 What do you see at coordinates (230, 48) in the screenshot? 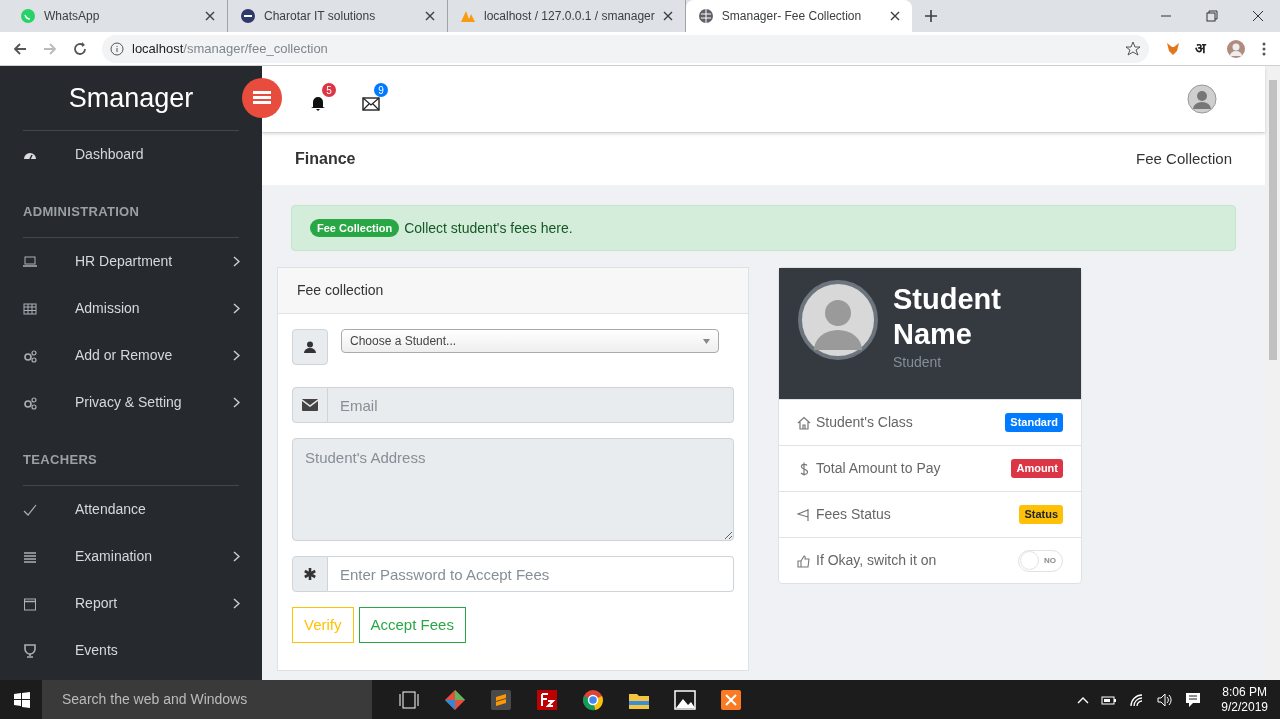
I see `url-text: localhost/smanager/fee_collection` at bounding box center [230, 48].